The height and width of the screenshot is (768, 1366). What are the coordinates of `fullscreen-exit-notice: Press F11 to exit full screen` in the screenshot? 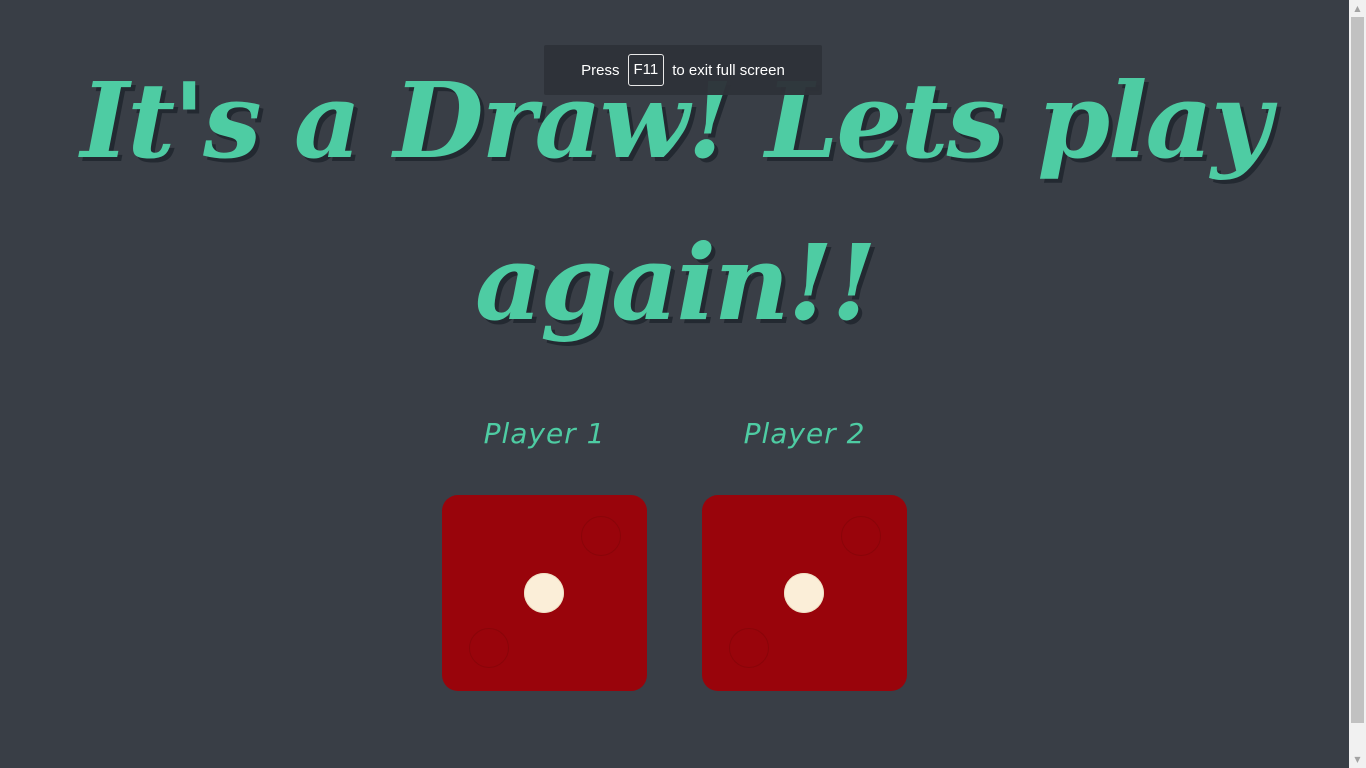 It's located at (683, 70).